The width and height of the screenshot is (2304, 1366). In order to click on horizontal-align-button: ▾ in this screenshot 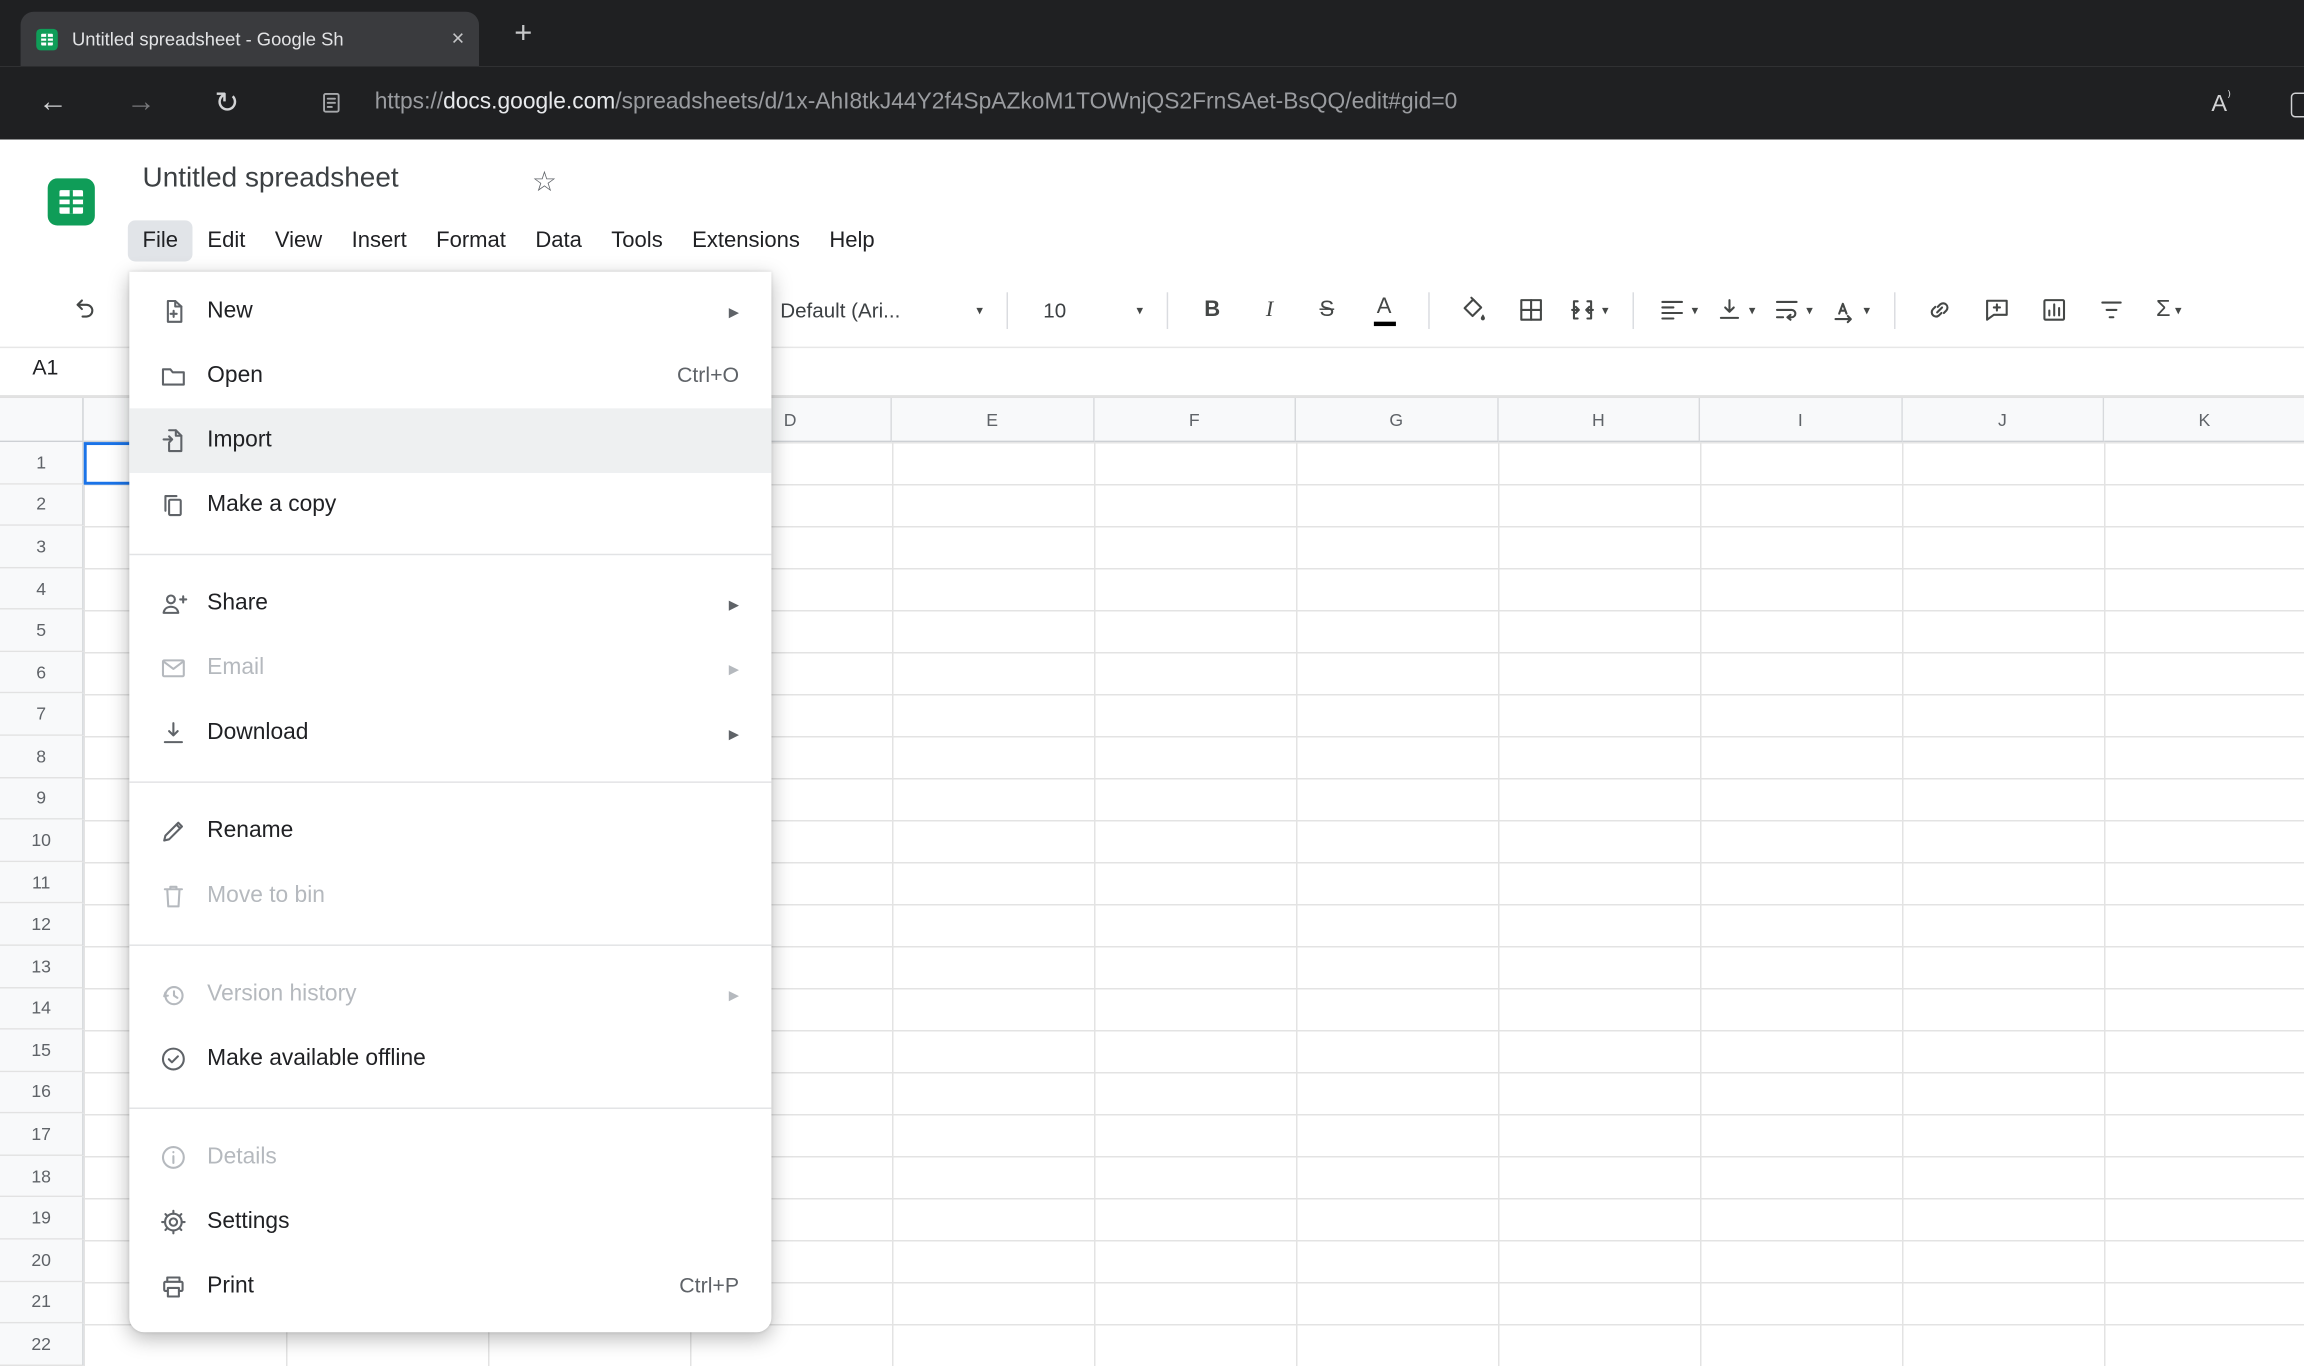, I will do `click(1677, 309)`.